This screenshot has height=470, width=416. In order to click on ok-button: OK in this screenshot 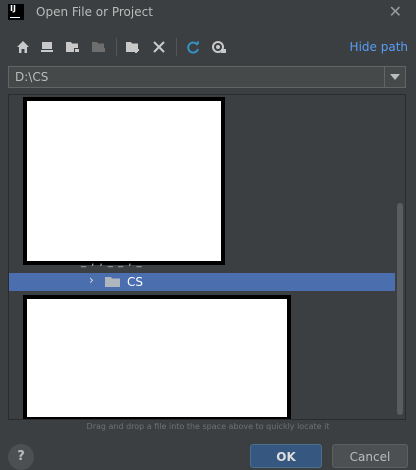, I will do `click(286, 456)`.